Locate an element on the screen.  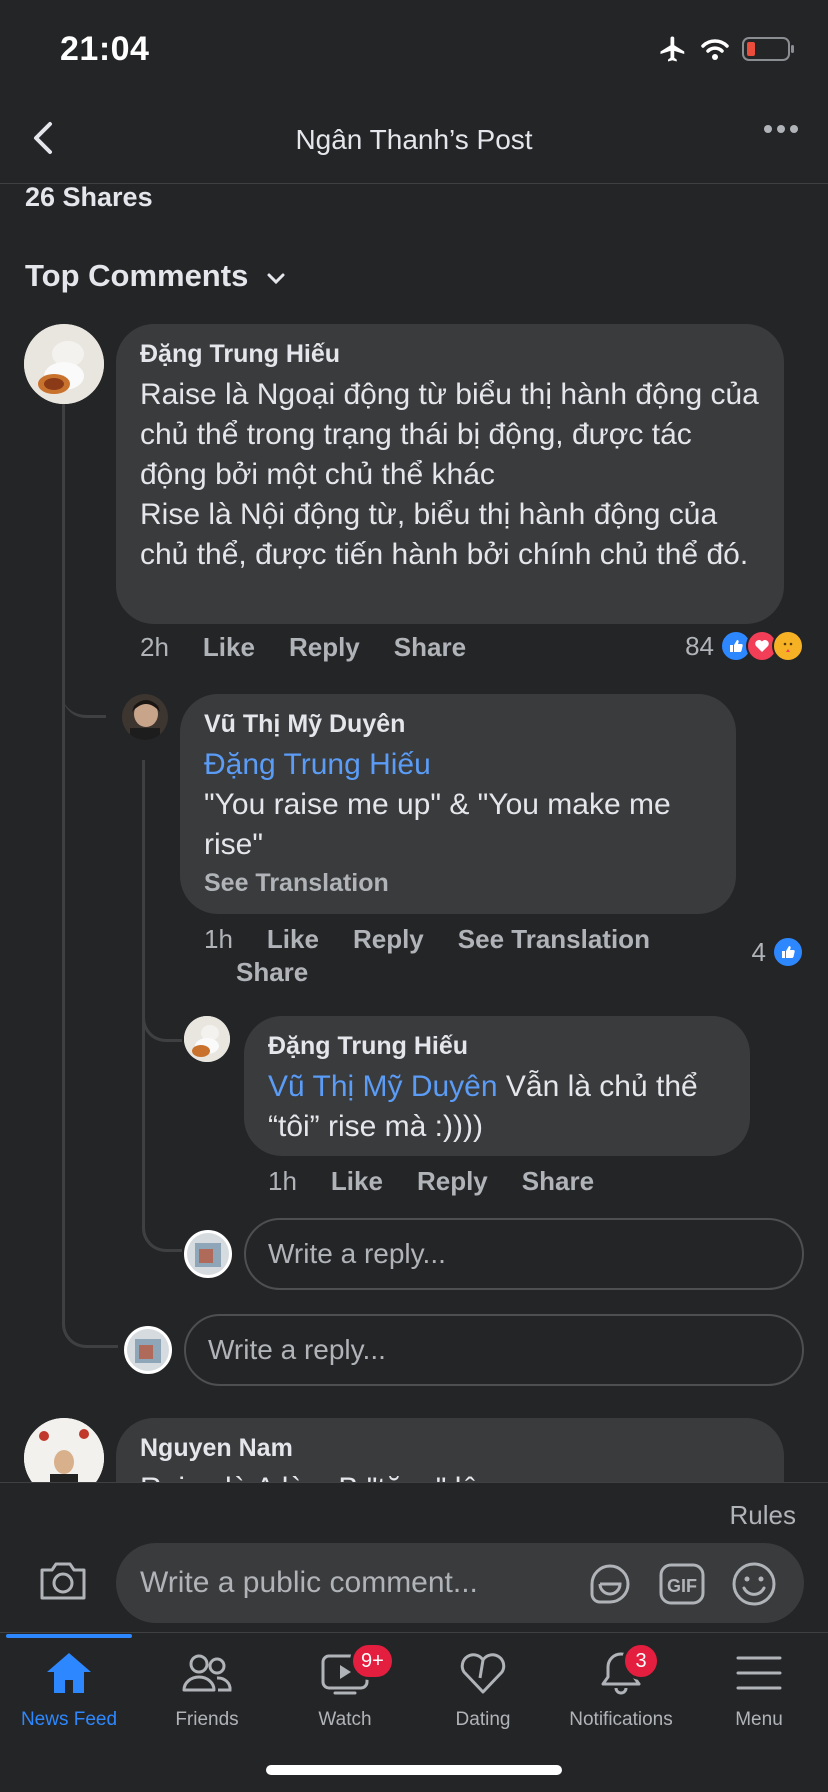
camera-icon is located at coordinates (63, 1584).